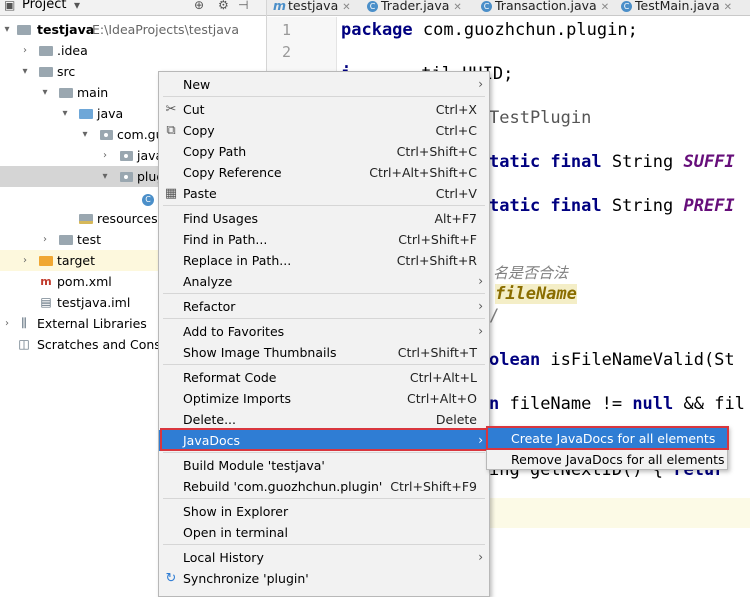 This screenshot has width=750, height=597. I want to click on line-number: 1, so click(286, 30).